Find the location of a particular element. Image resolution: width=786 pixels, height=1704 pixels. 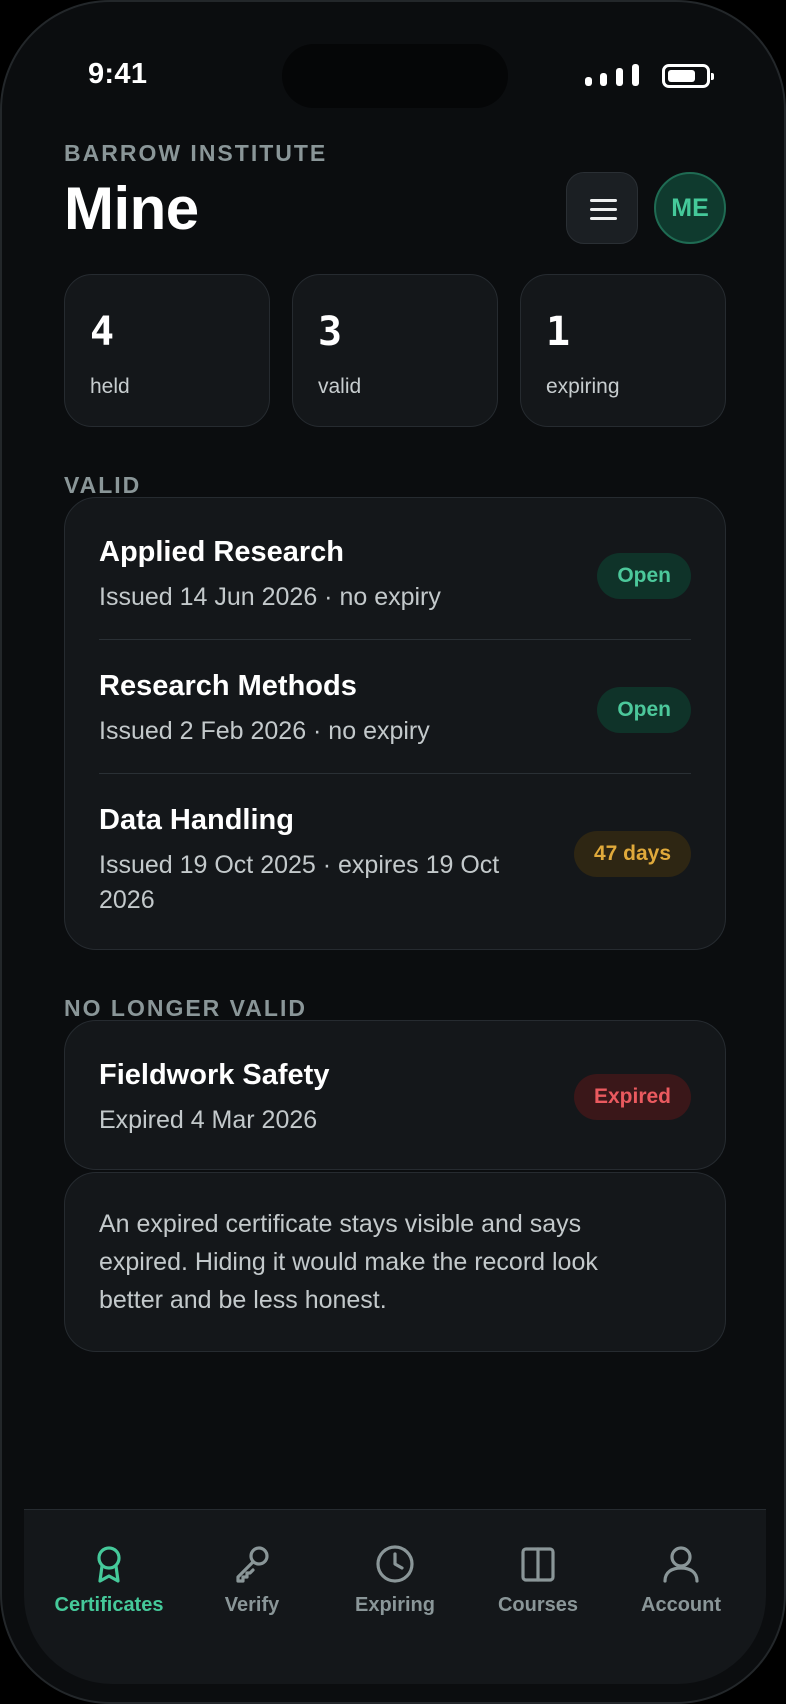

tab-certificates: Certificates is located at coordinates (109, 1584).